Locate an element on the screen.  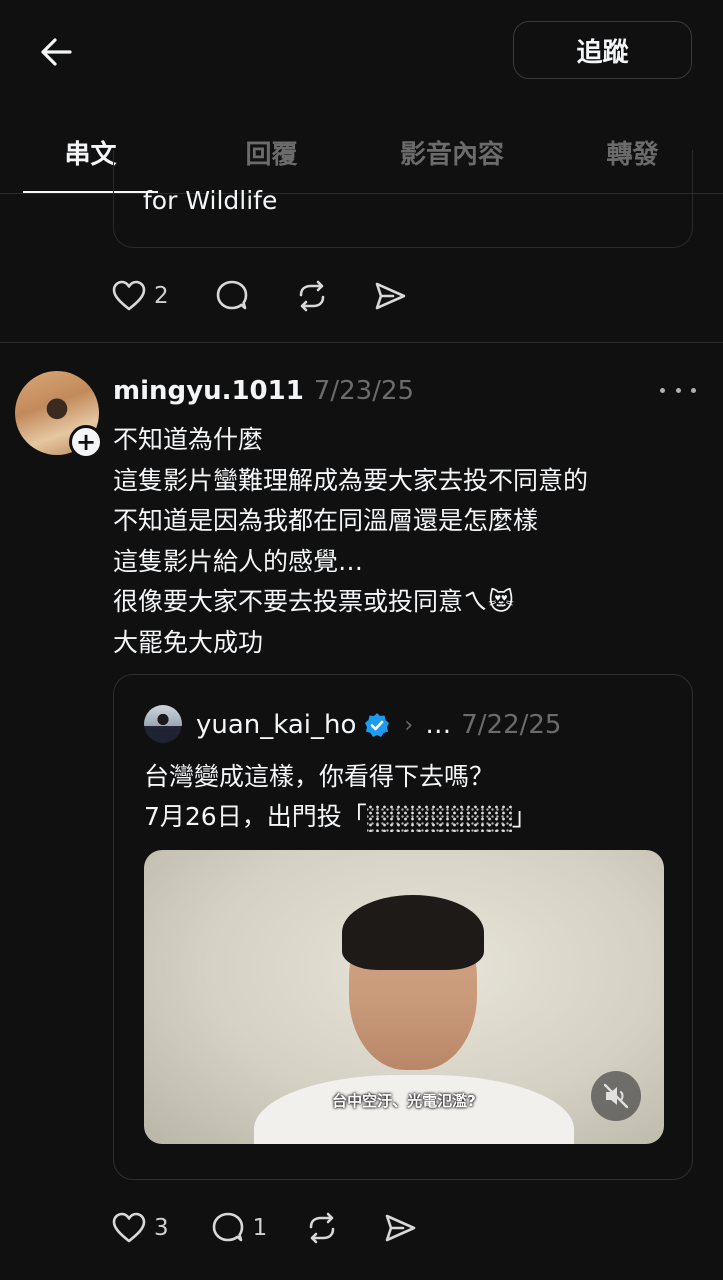
video-caption: 台中空汙、光電氾濫? is located at coordinates (404, 1101).